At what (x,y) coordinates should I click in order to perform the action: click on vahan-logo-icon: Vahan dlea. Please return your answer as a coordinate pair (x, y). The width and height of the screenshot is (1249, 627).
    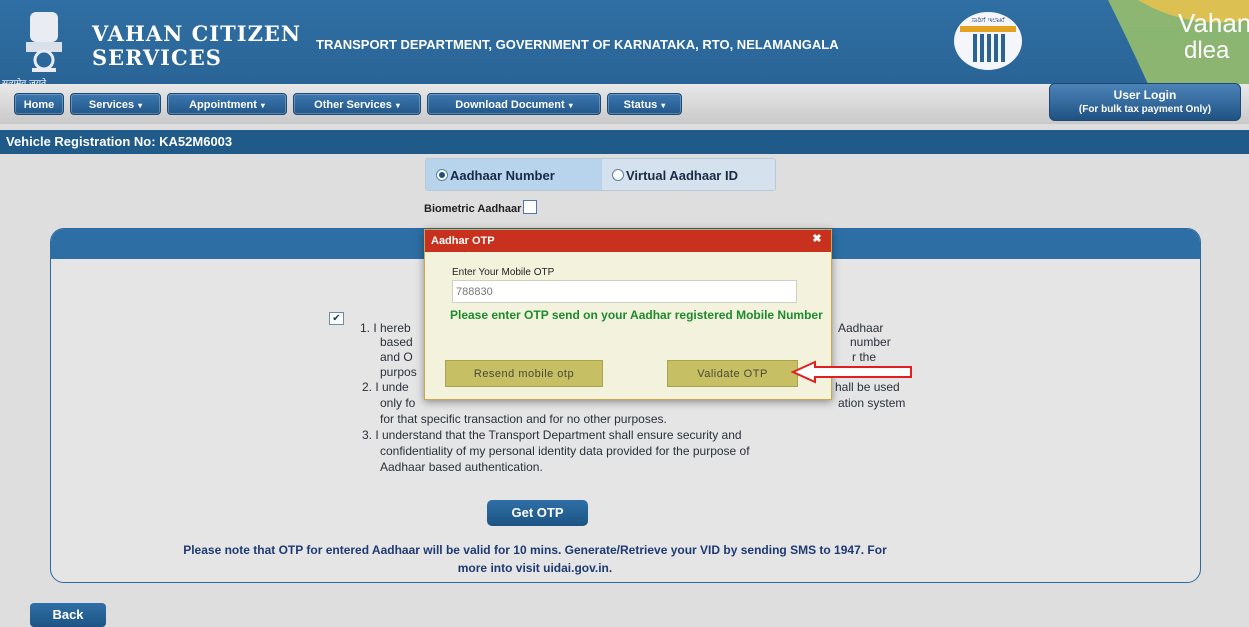
    Looking at the image, I should click on (1178, 42).